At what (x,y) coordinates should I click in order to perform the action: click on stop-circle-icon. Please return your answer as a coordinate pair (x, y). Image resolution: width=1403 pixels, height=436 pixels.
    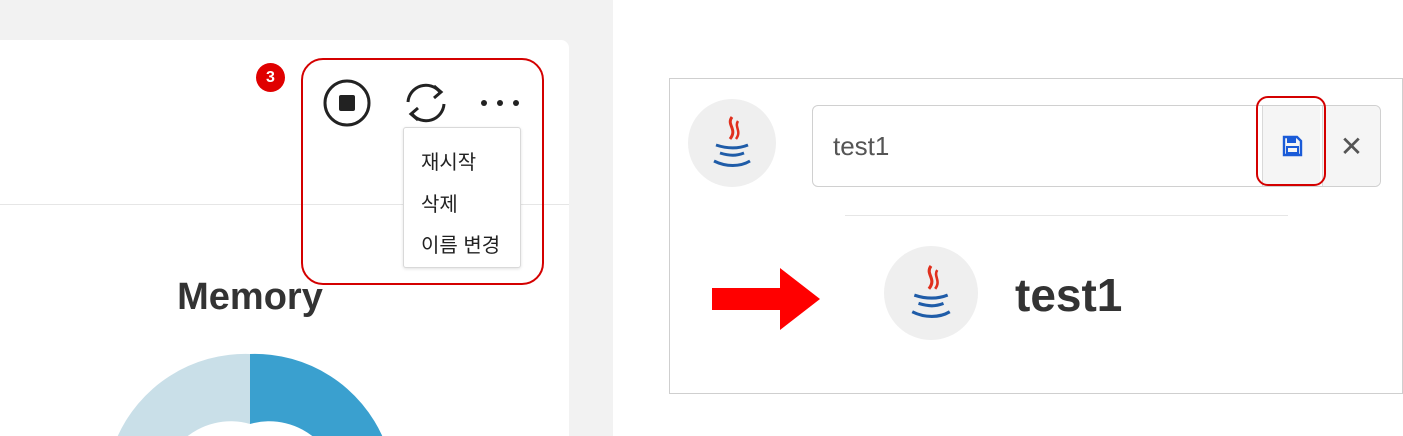
    Looking at the image, I should click on (347, 103).